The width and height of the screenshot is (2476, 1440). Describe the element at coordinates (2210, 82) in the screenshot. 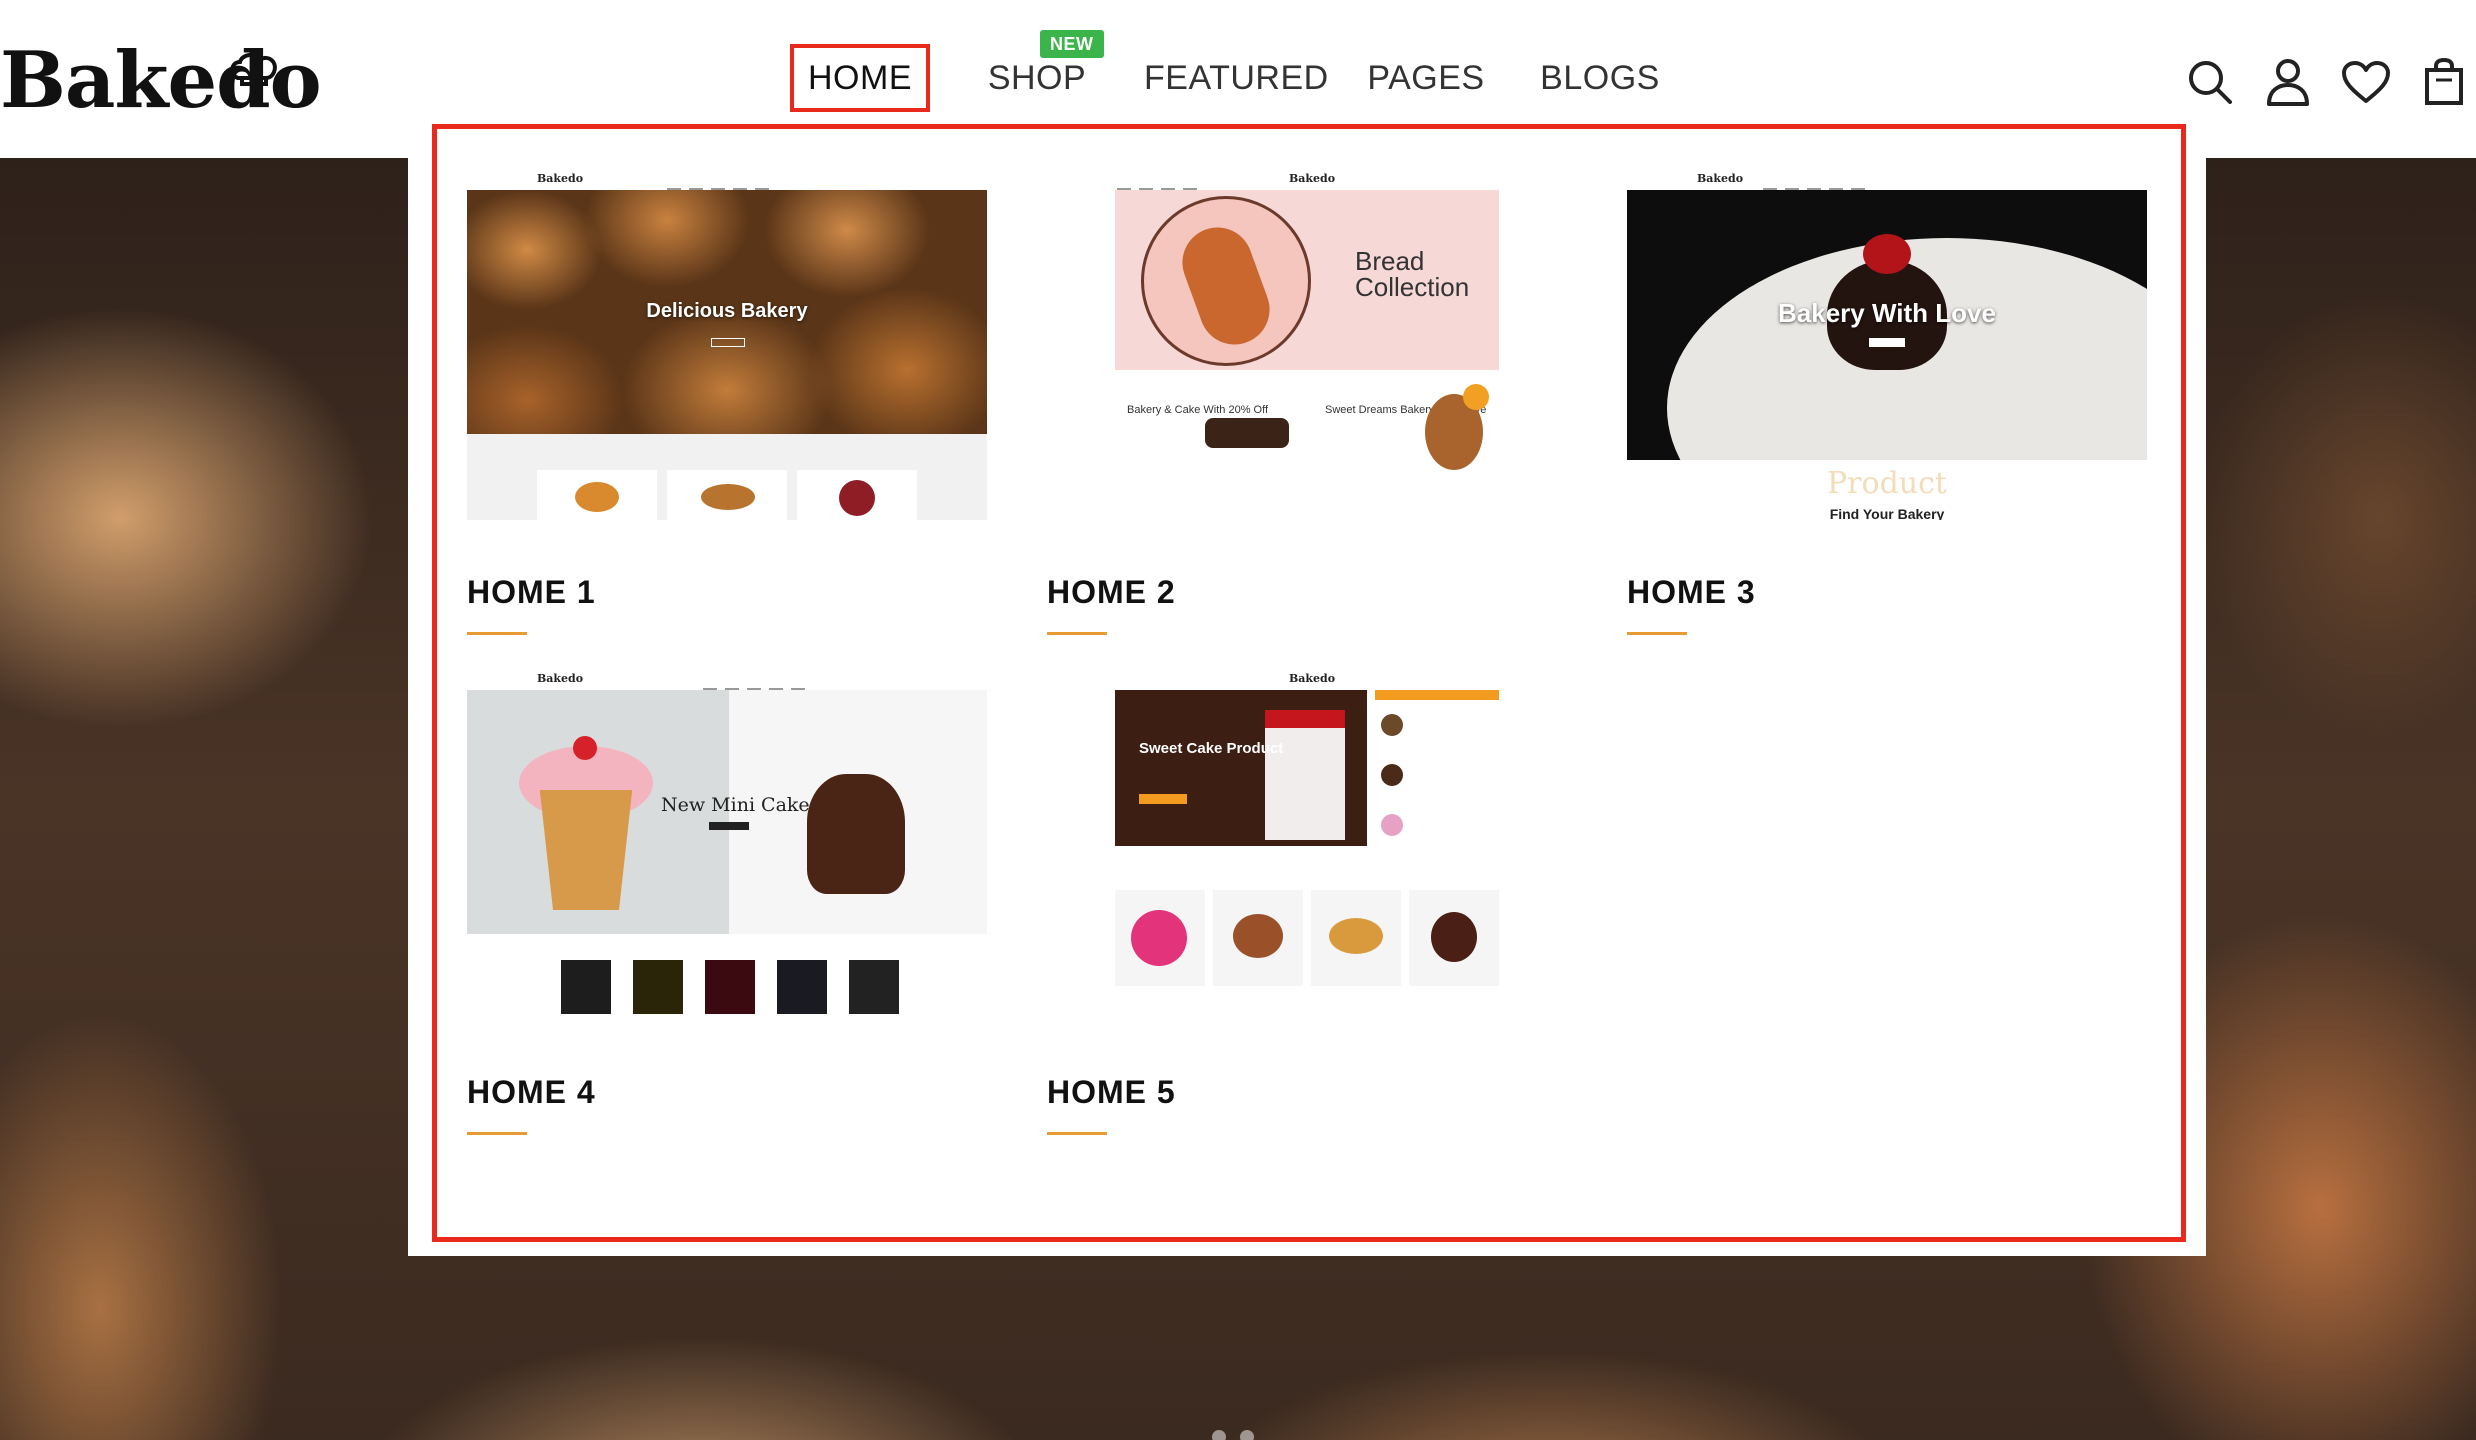

I see `search-icon` at that location.